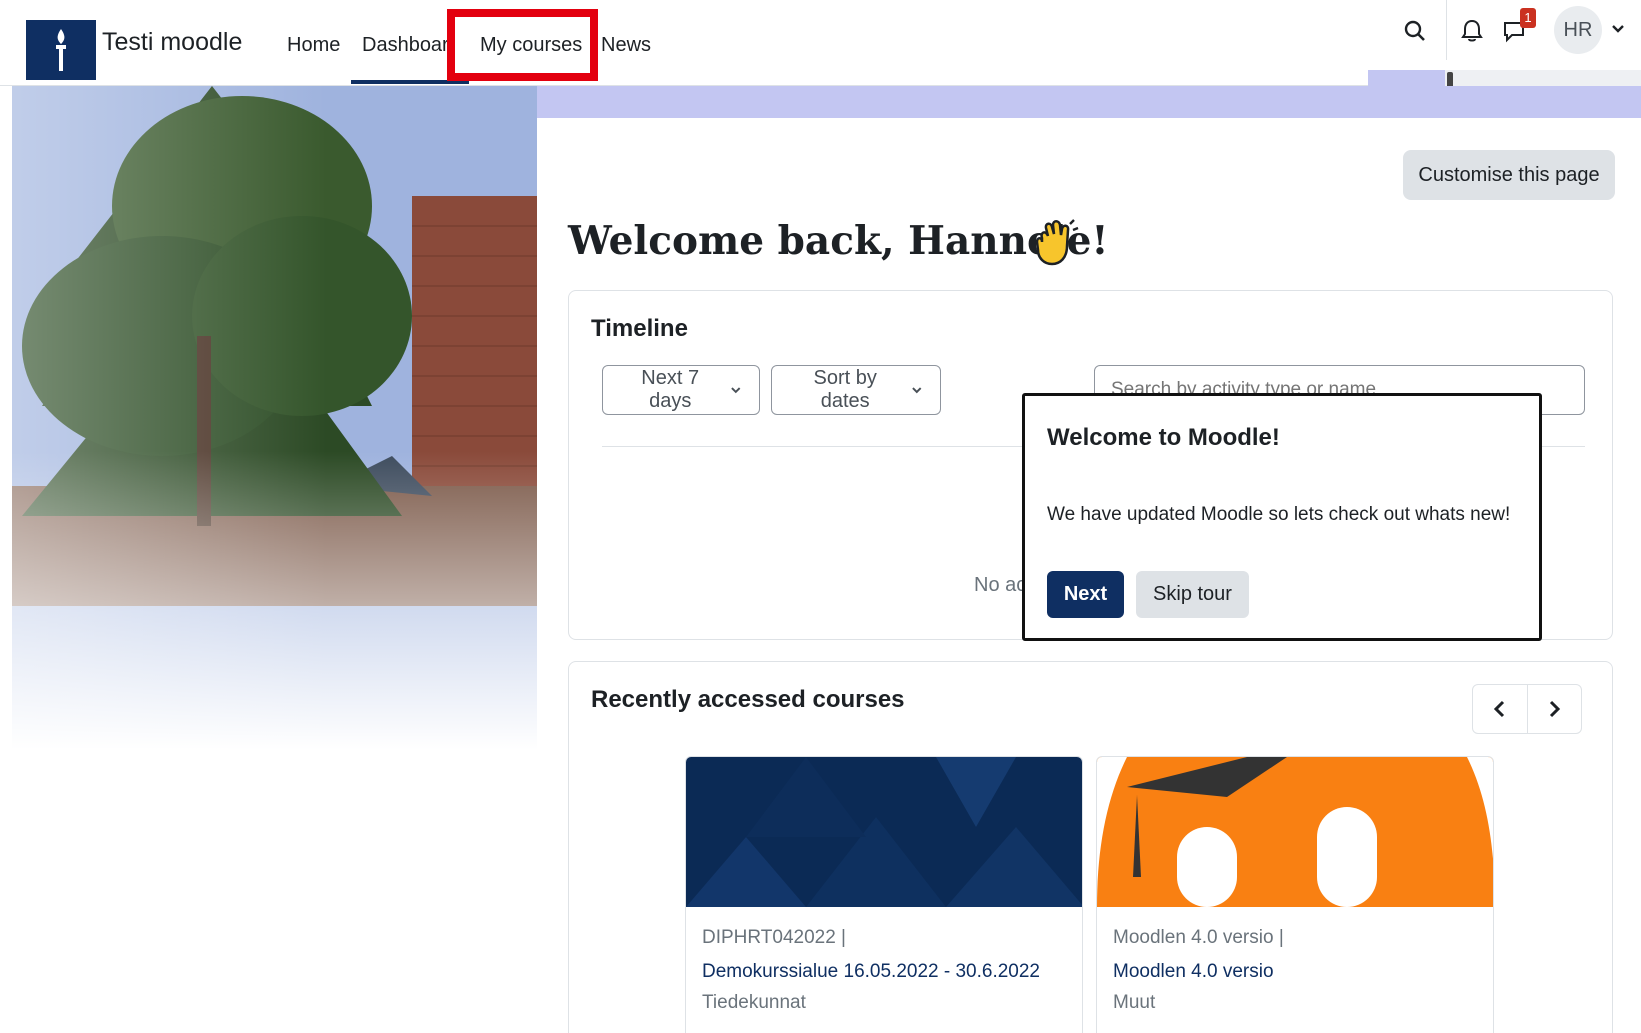 The height and width of the screenshot is (1033, 1641). What do you see at coordinates (1134, 1002) in the screenshot?
I see `course-subcategory: Muut` at bounding box center [1134, 1002].